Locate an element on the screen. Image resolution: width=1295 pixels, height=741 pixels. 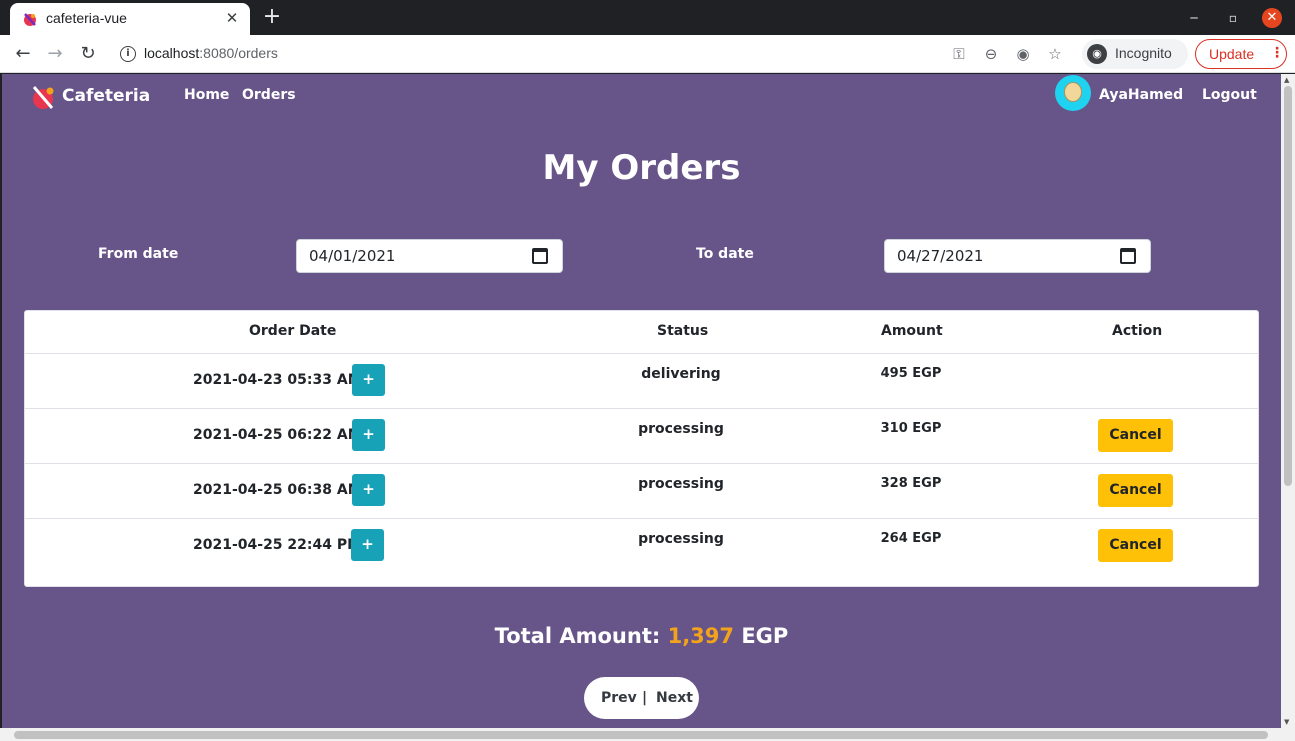
browser-tabbar: cafeteria-vue ✕ + ─ ▫ ✕ is located at coordinates (647, 17).